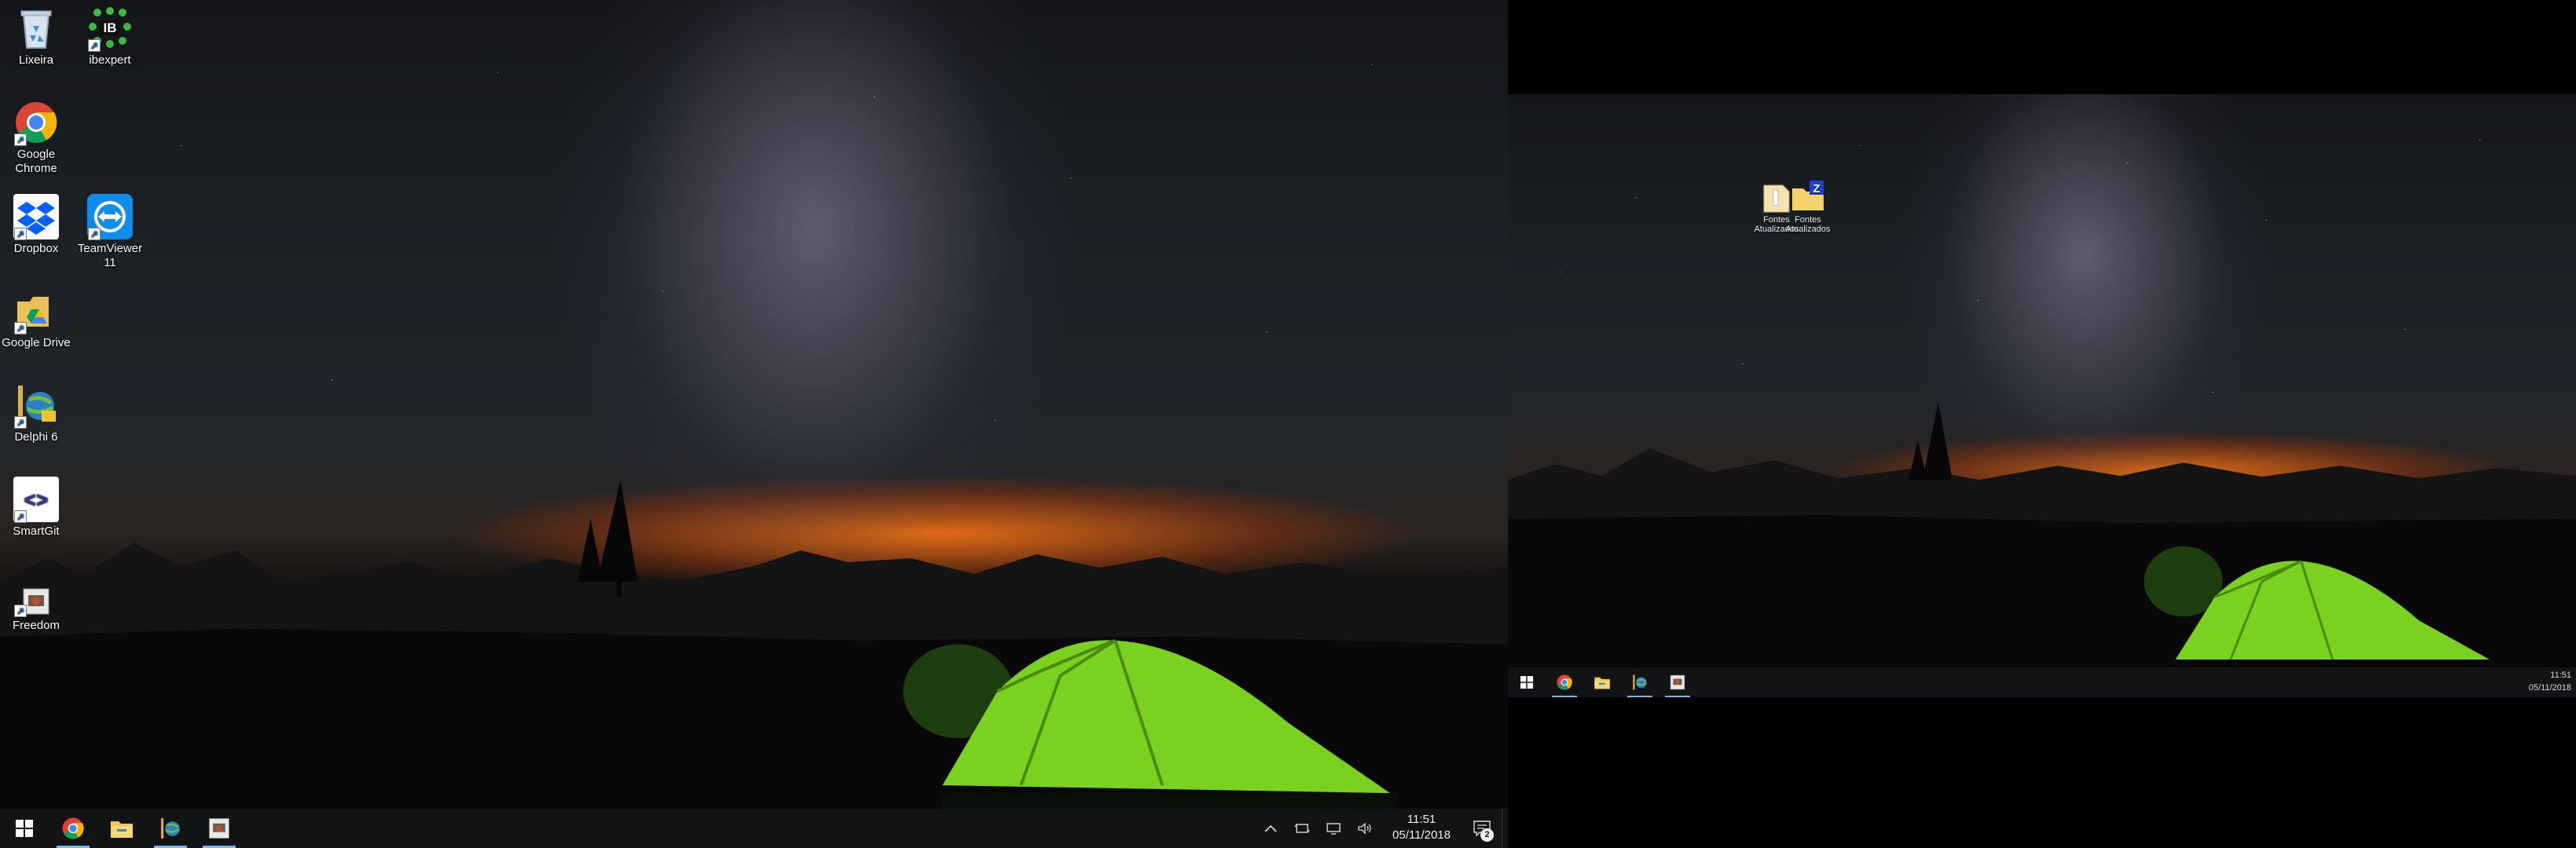 The height and width of the screenshot is (848, 2576). I want to click on desktop-icon-label: SmartGit, so click(36, 531).